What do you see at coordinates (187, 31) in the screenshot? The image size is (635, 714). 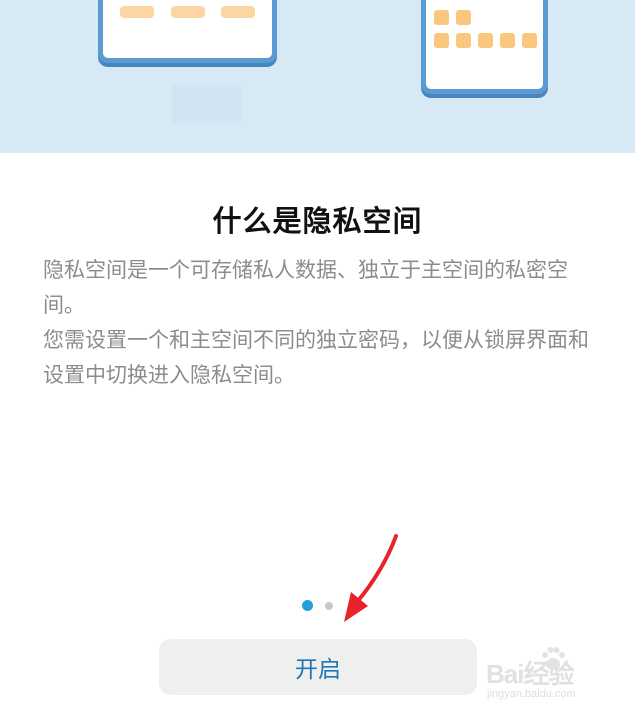 I see `main-space-phone-graphic` at bounding box center [187, 31].